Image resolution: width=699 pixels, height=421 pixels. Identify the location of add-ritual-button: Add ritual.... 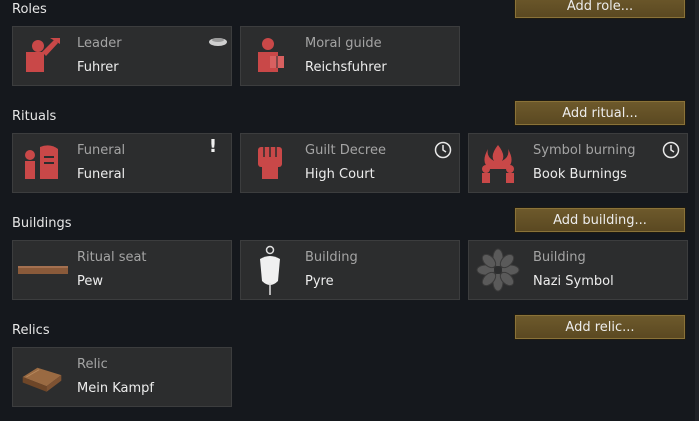
(600, 113).